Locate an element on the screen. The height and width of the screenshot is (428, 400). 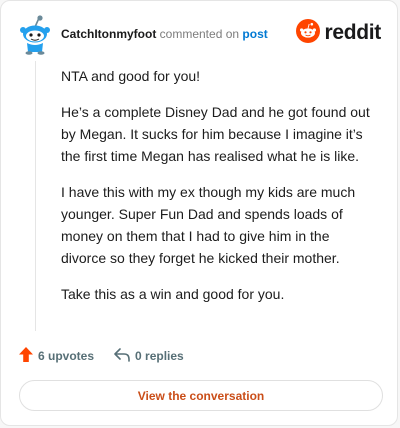
reddit-logo: reddit is located at coordinates (338, 33).